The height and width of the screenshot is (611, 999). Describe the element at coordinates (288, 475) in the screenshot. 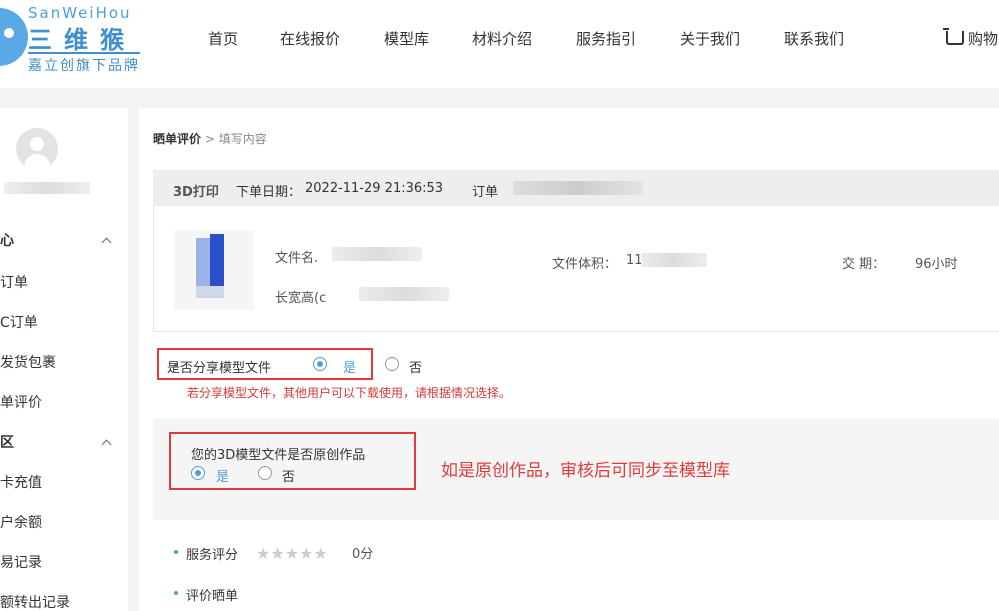

I see `original-no-label: 否` at that location.